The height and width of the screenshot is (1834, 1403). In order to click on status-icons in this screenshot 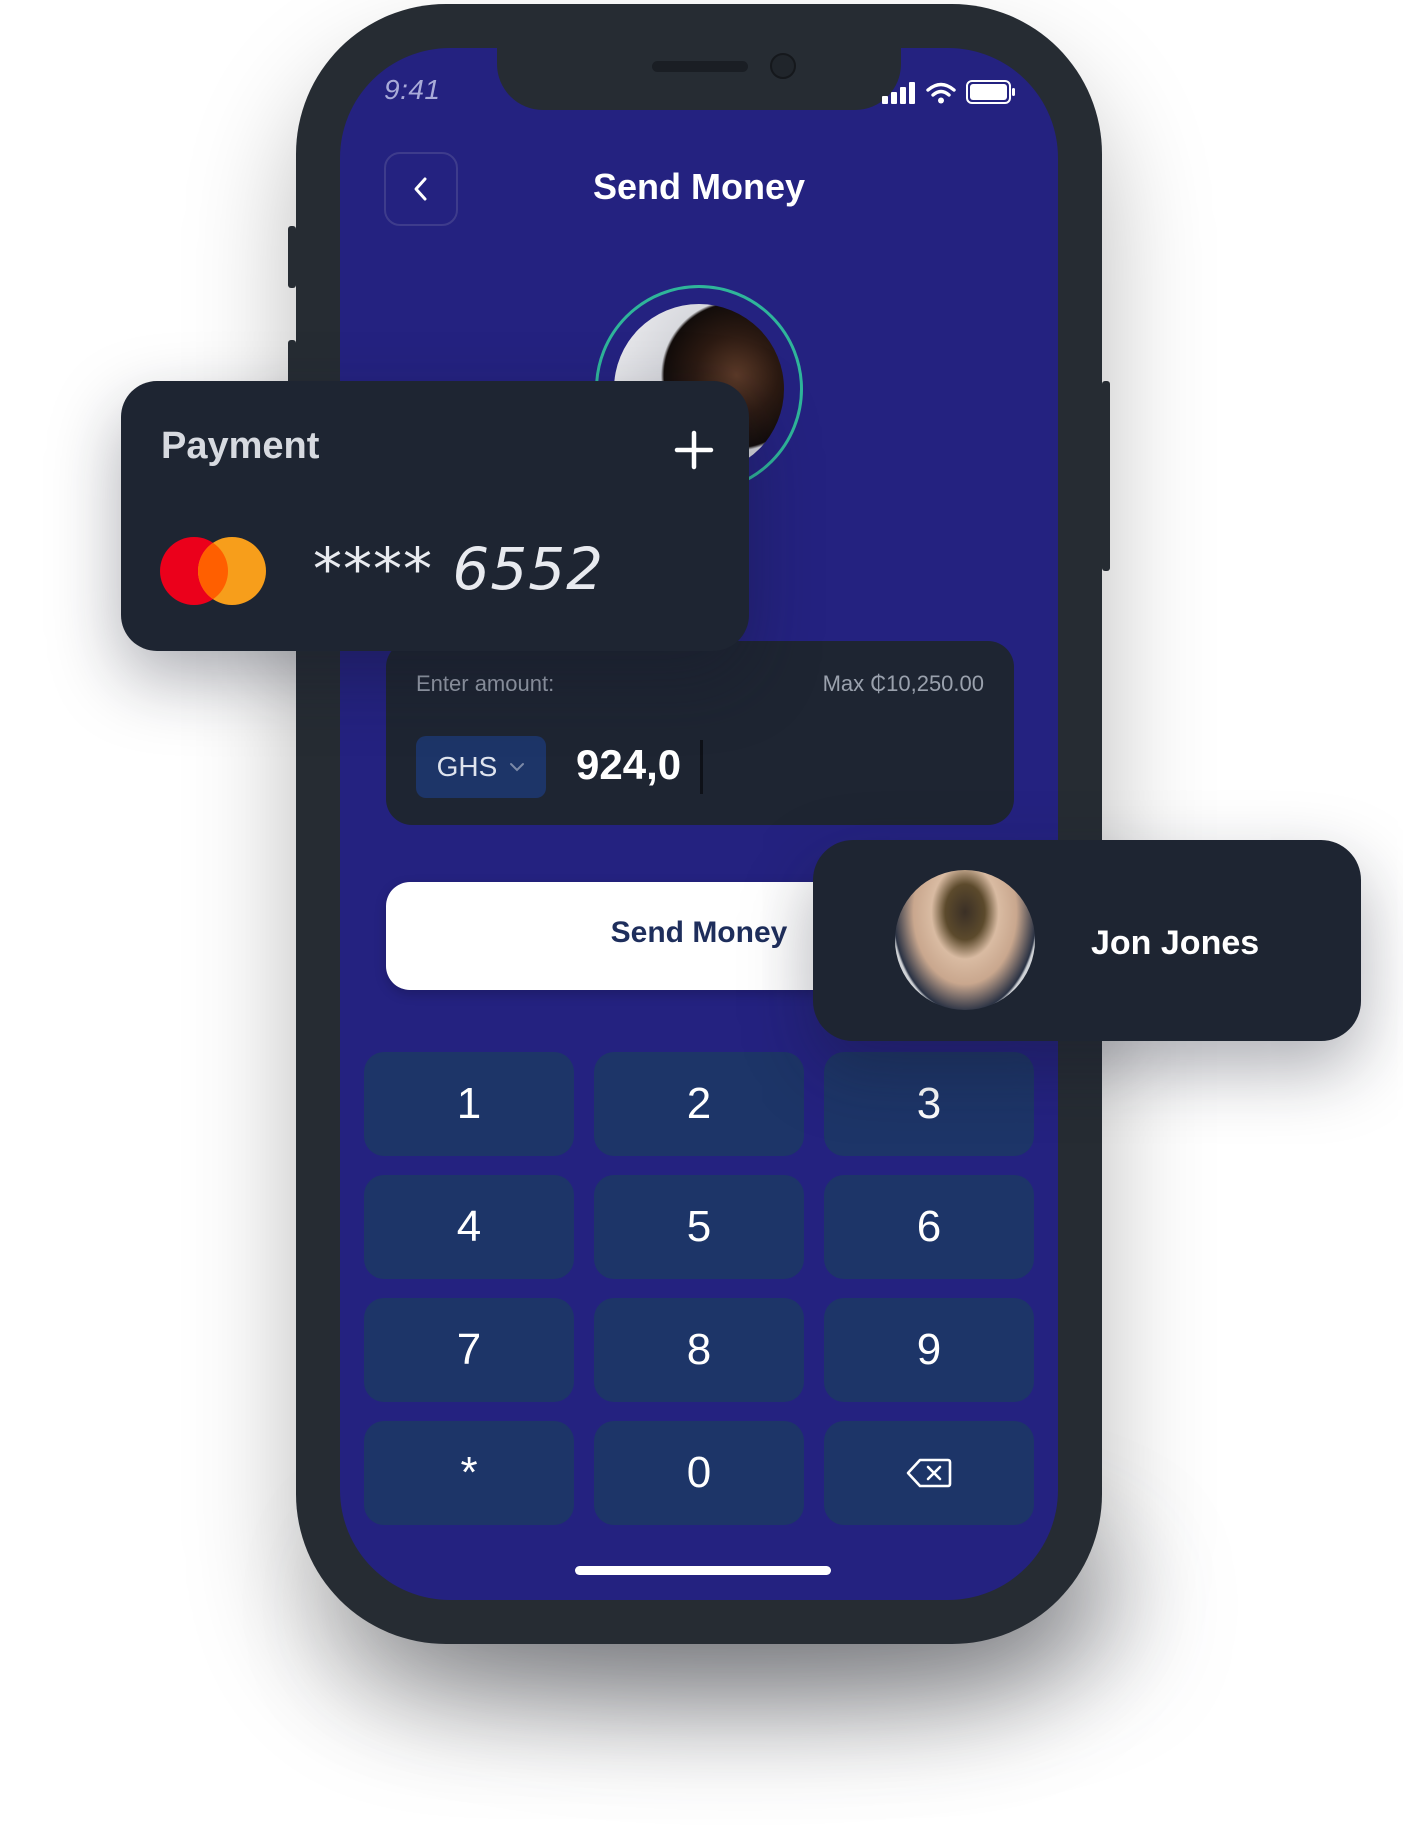, I will do `click(949, 92)`.